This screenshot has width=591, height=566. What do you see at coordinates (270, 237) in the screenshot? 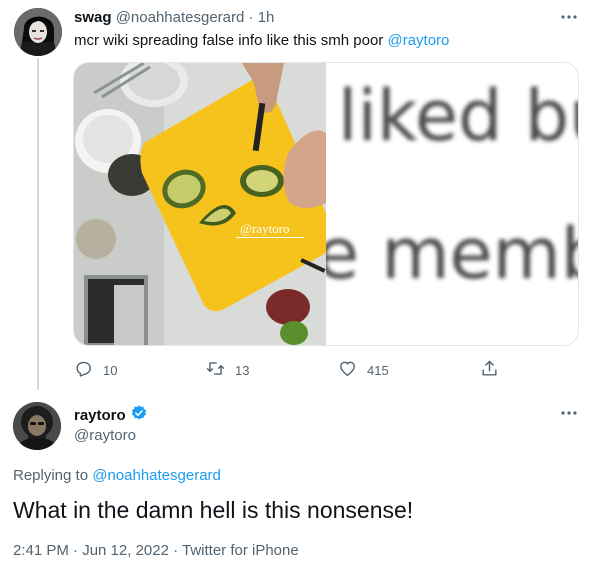
I see `overlay-underline` at bounding box center [270, 237].